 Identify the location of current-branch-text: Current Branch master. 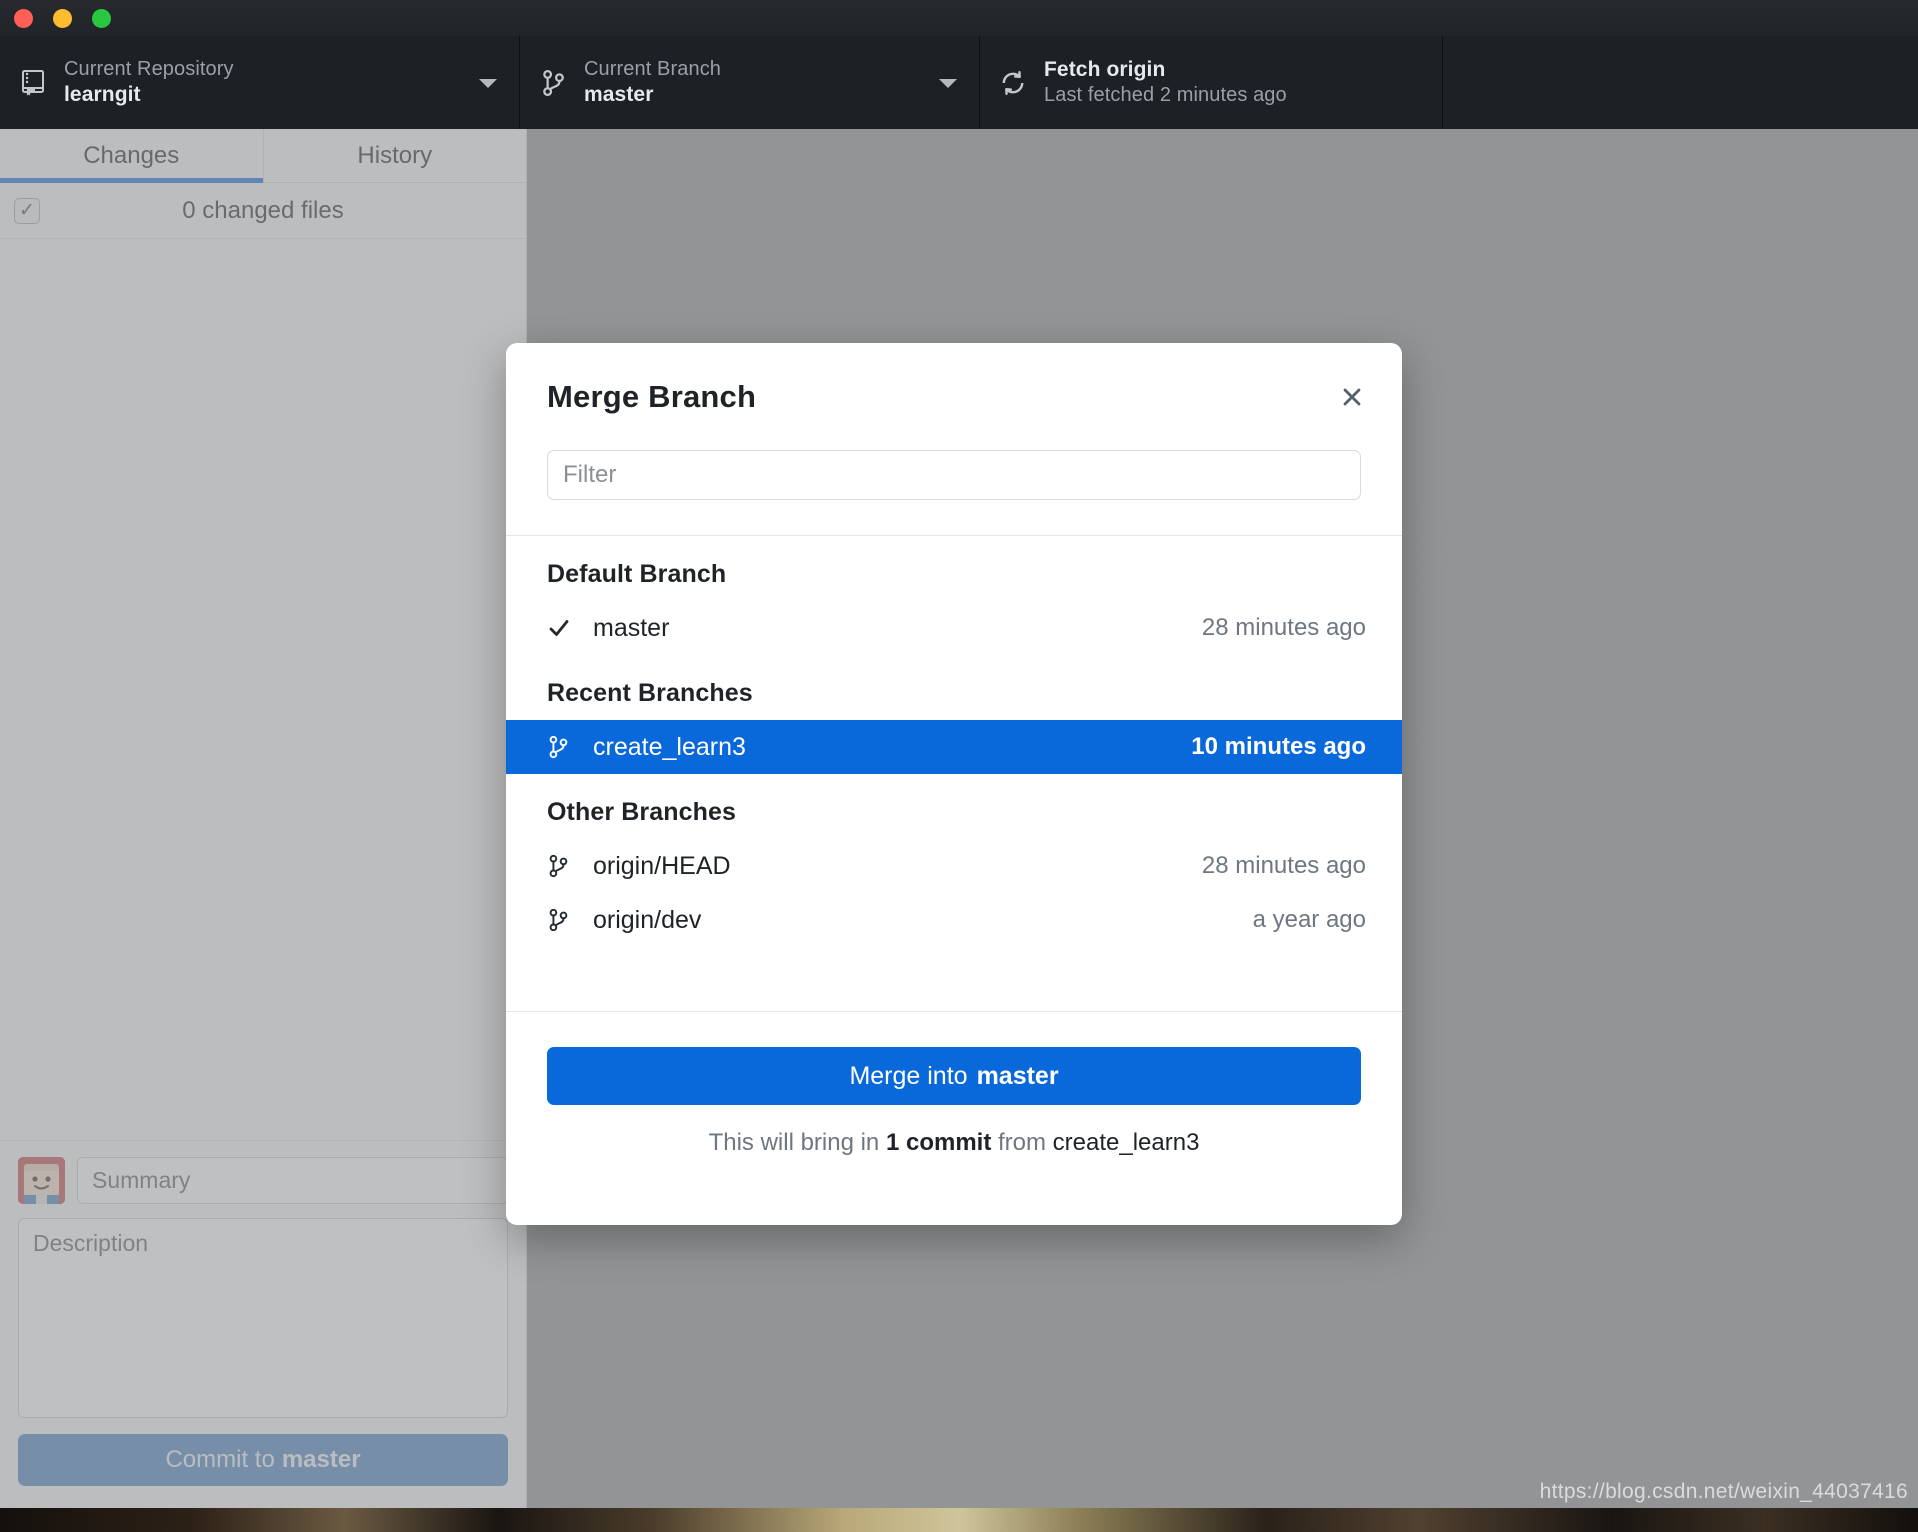
(652, 82).